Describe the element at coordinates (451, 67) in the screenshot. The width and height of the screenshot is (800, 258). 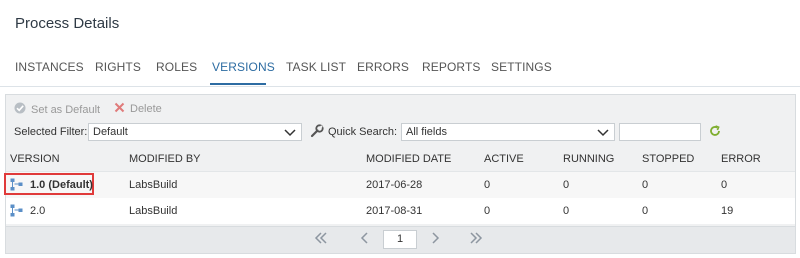
I see `tab-reports: REPORTS` at that location.